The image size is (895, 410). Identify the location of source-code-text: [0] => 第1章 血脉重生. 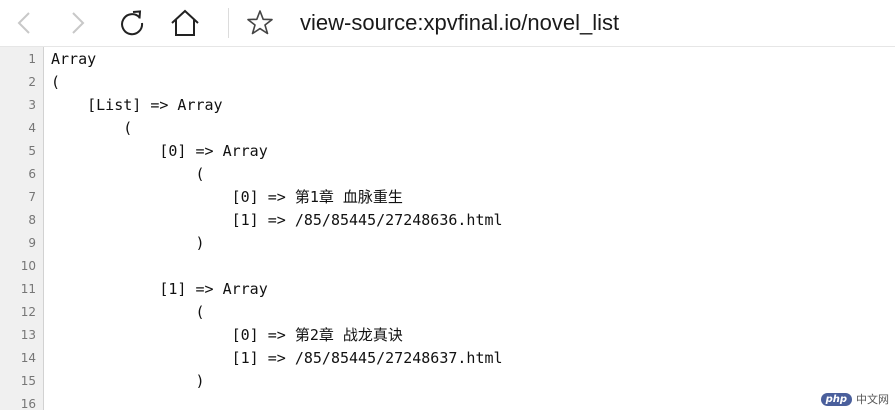
(227, 197).